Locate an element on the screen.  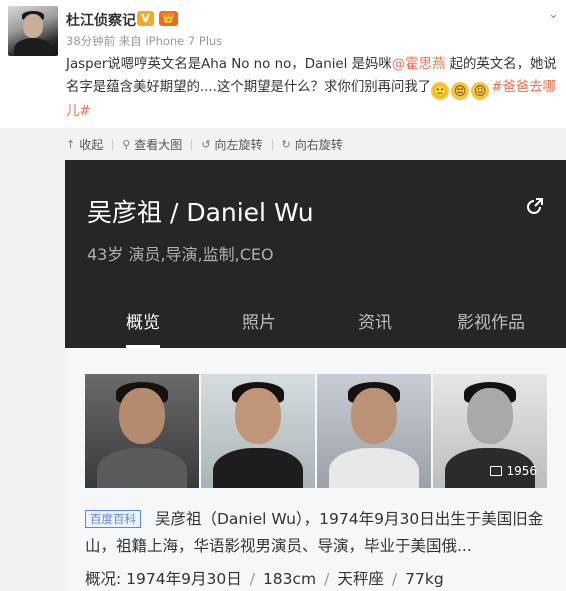
view-large-label: 查看大图 is located at coordinates (158, 144).